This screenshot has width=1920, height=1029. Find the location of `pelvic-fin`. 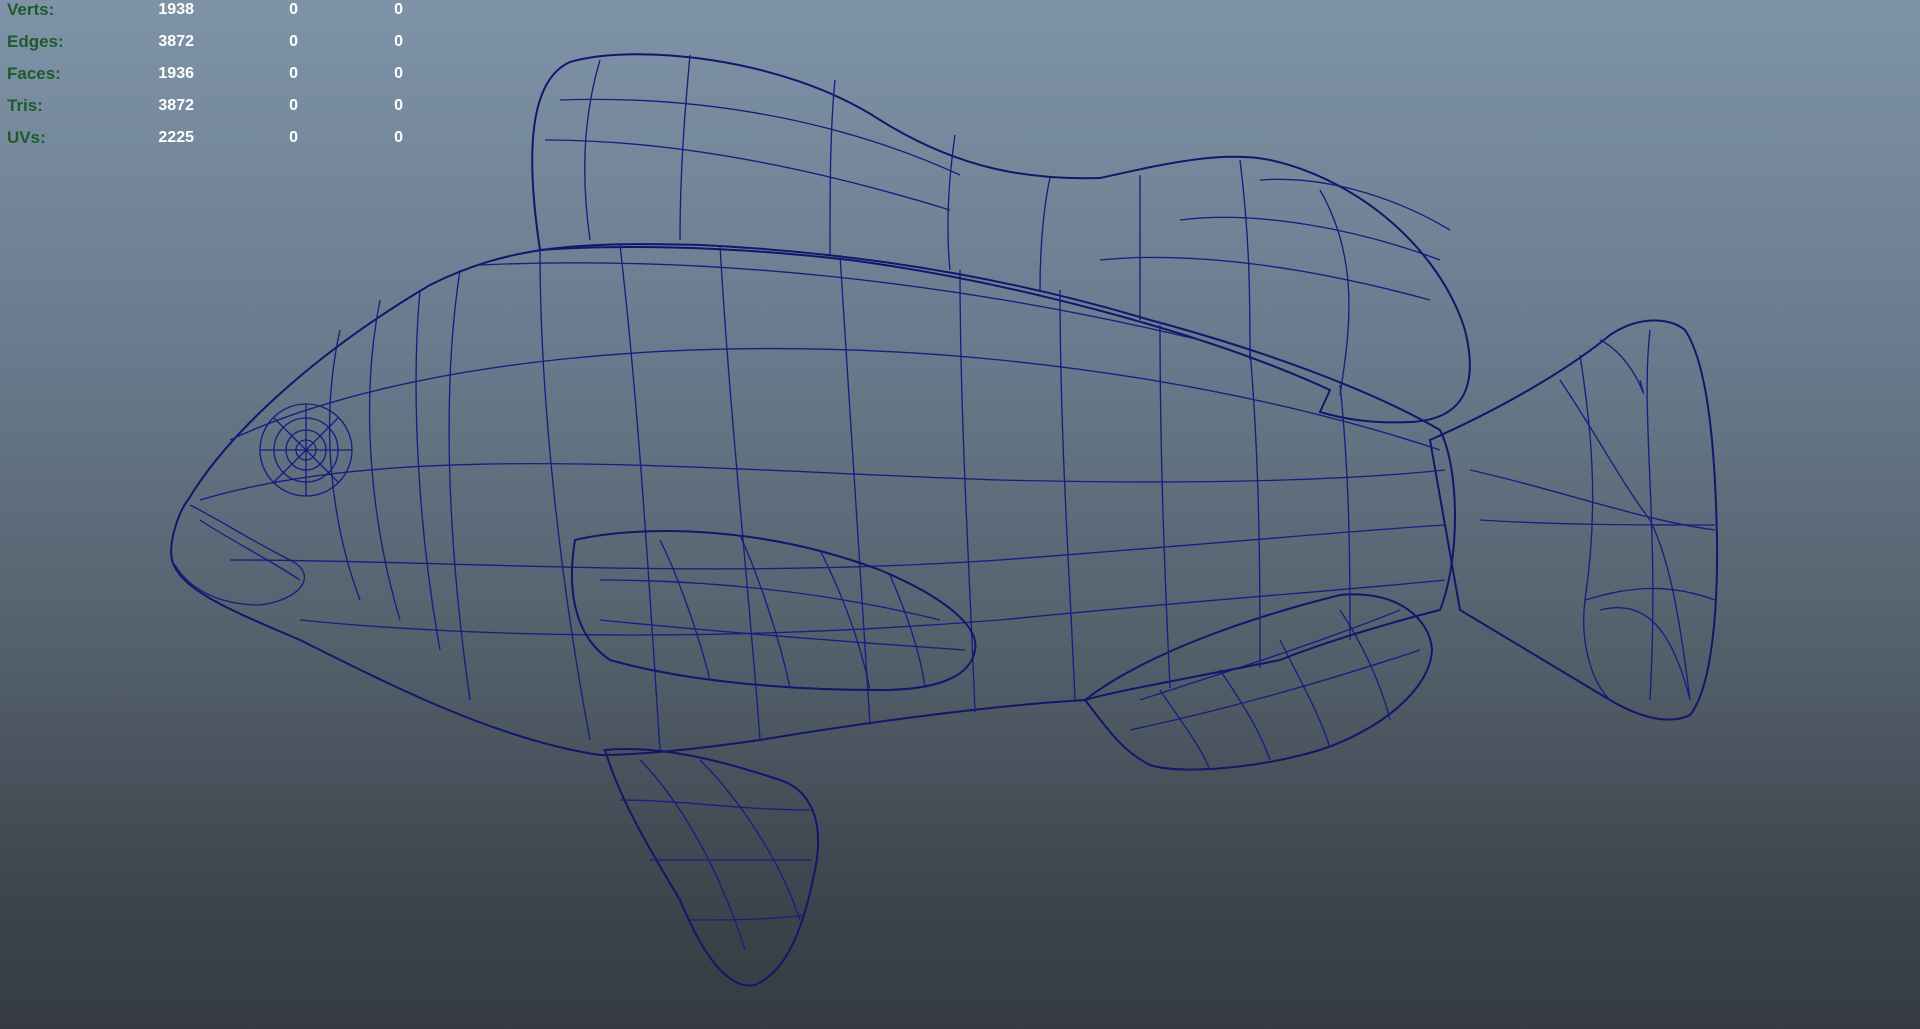

pelvic-fin is located at coordinates (711, 867).